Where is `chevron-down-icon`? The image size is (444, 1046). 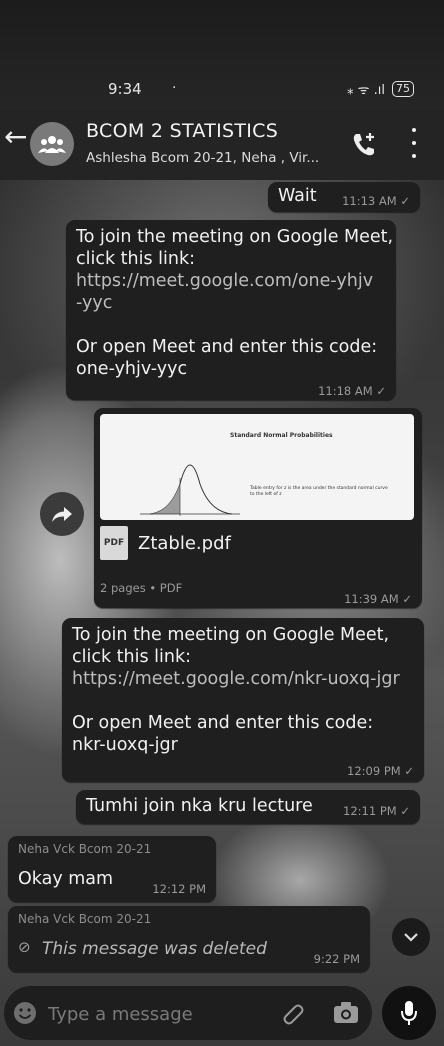 chevron-down-icon is located at coordinates (411, 937).